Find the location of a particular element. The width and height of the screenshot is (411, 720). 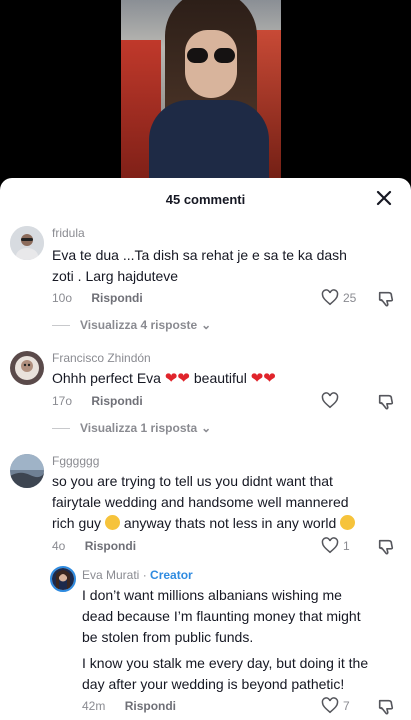

comment-text: Ohhh perfect Eva ❤❤ beautiful ❤❤ is located at coordinates (164, 378).